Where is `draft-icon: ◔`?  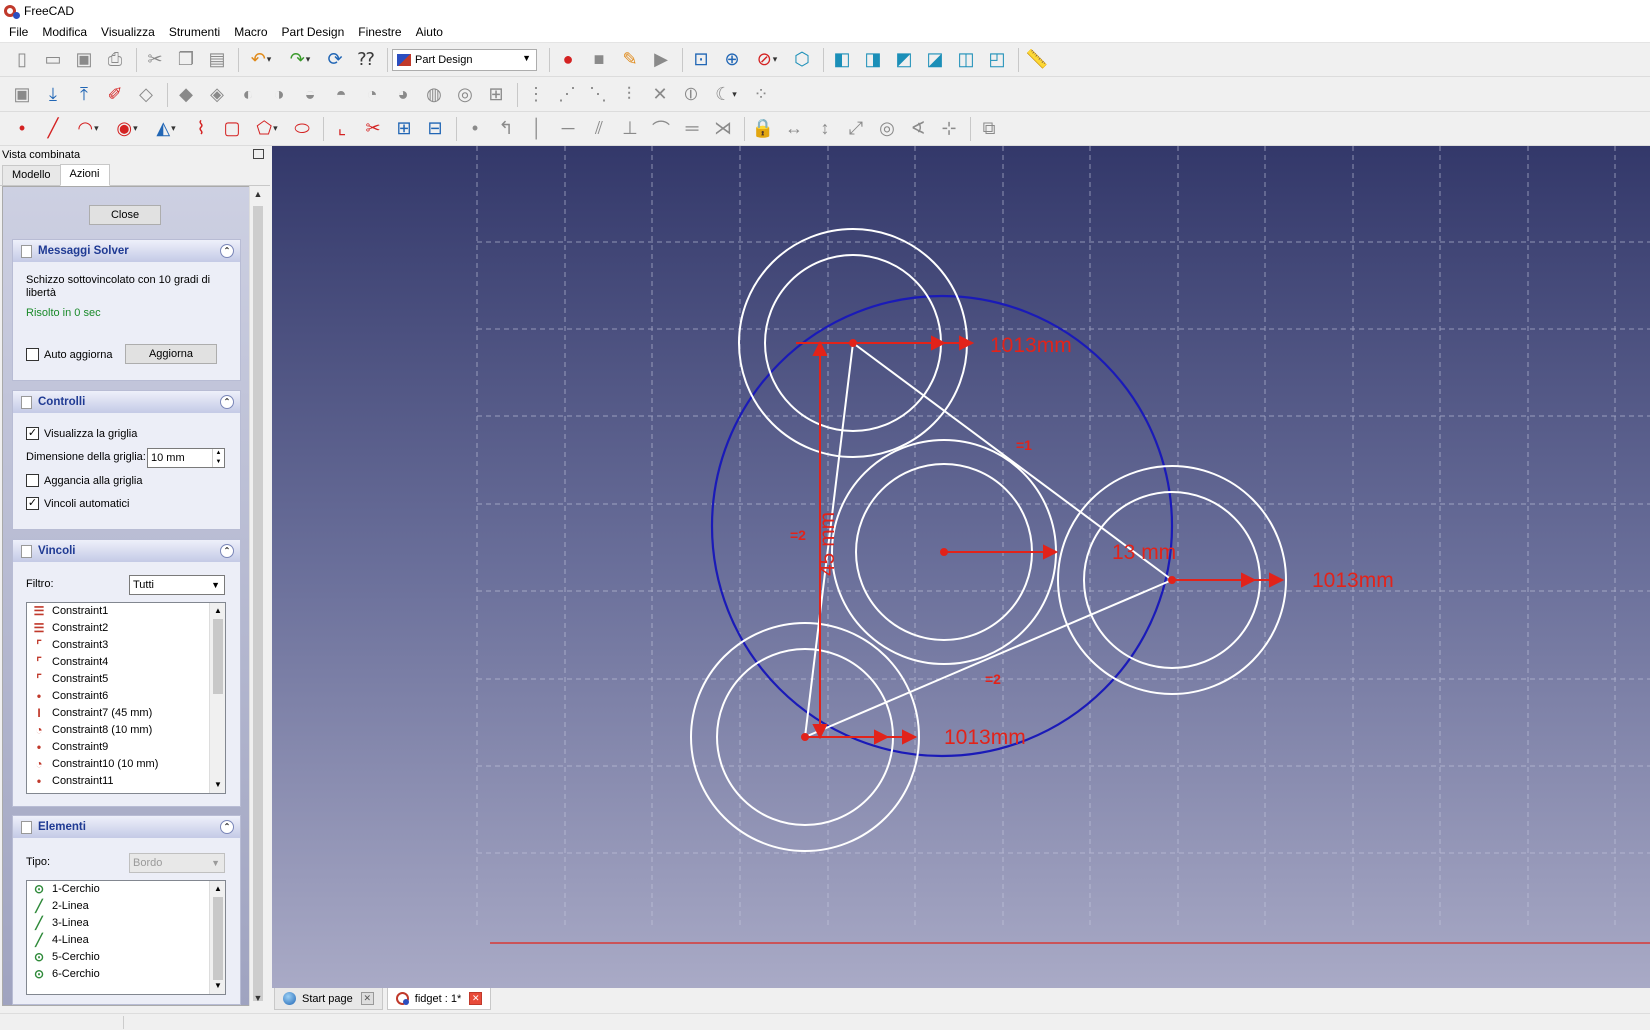
draft-icon: ◔ is located at coordinates (372, 95).